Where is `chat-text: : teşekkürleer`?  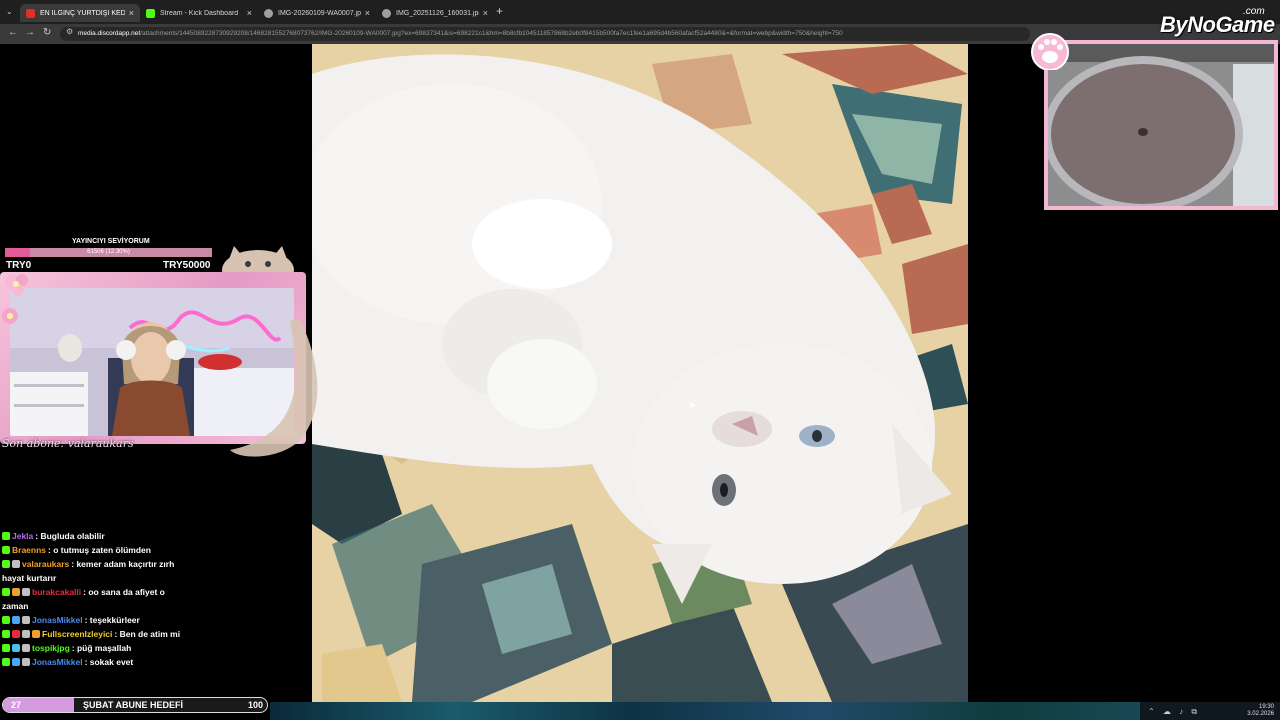 chat-text: : teşekkürleer is located at coordinates (112, 620).